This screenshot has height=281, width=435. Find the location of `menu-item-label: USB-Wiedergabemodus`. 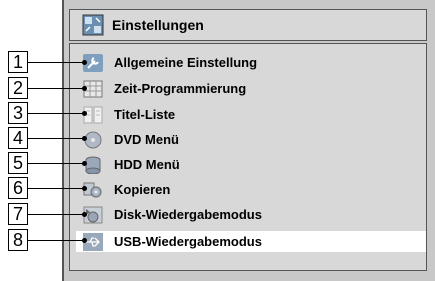

menu-item-label: USB-Wiedergabemodus is located at coordinates (188, 241).